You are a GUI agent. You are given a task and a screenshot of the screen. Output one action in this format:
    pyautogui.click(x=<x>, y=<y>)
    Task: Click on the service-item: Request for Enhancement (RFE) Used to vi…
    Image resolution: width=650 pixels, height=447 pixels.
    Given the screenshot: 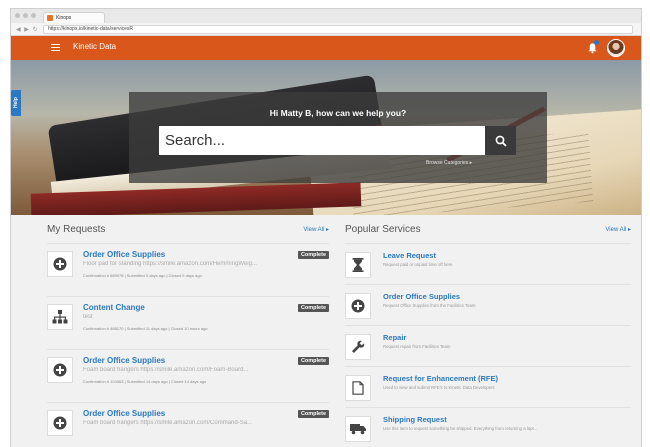 What is the action you would take?
    pyautogui.click(x=488, y=386)
    